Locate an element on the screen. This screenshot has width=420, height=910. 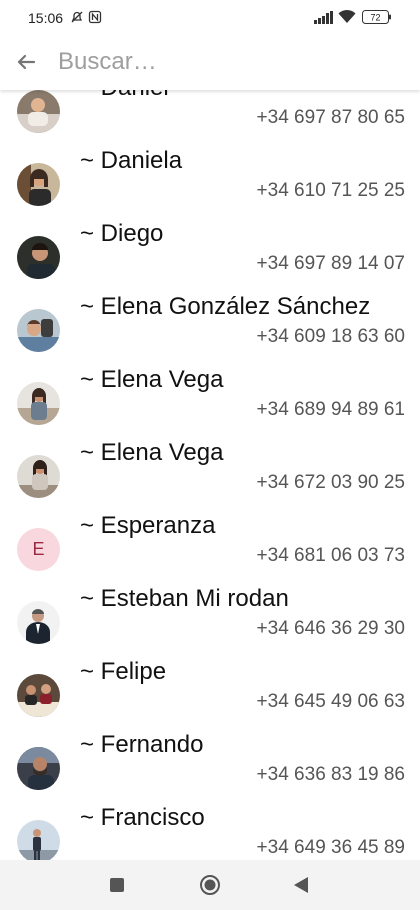
contact-row: ~ Diego +34 697 89 14 07 is located at coordinates (210, 259).